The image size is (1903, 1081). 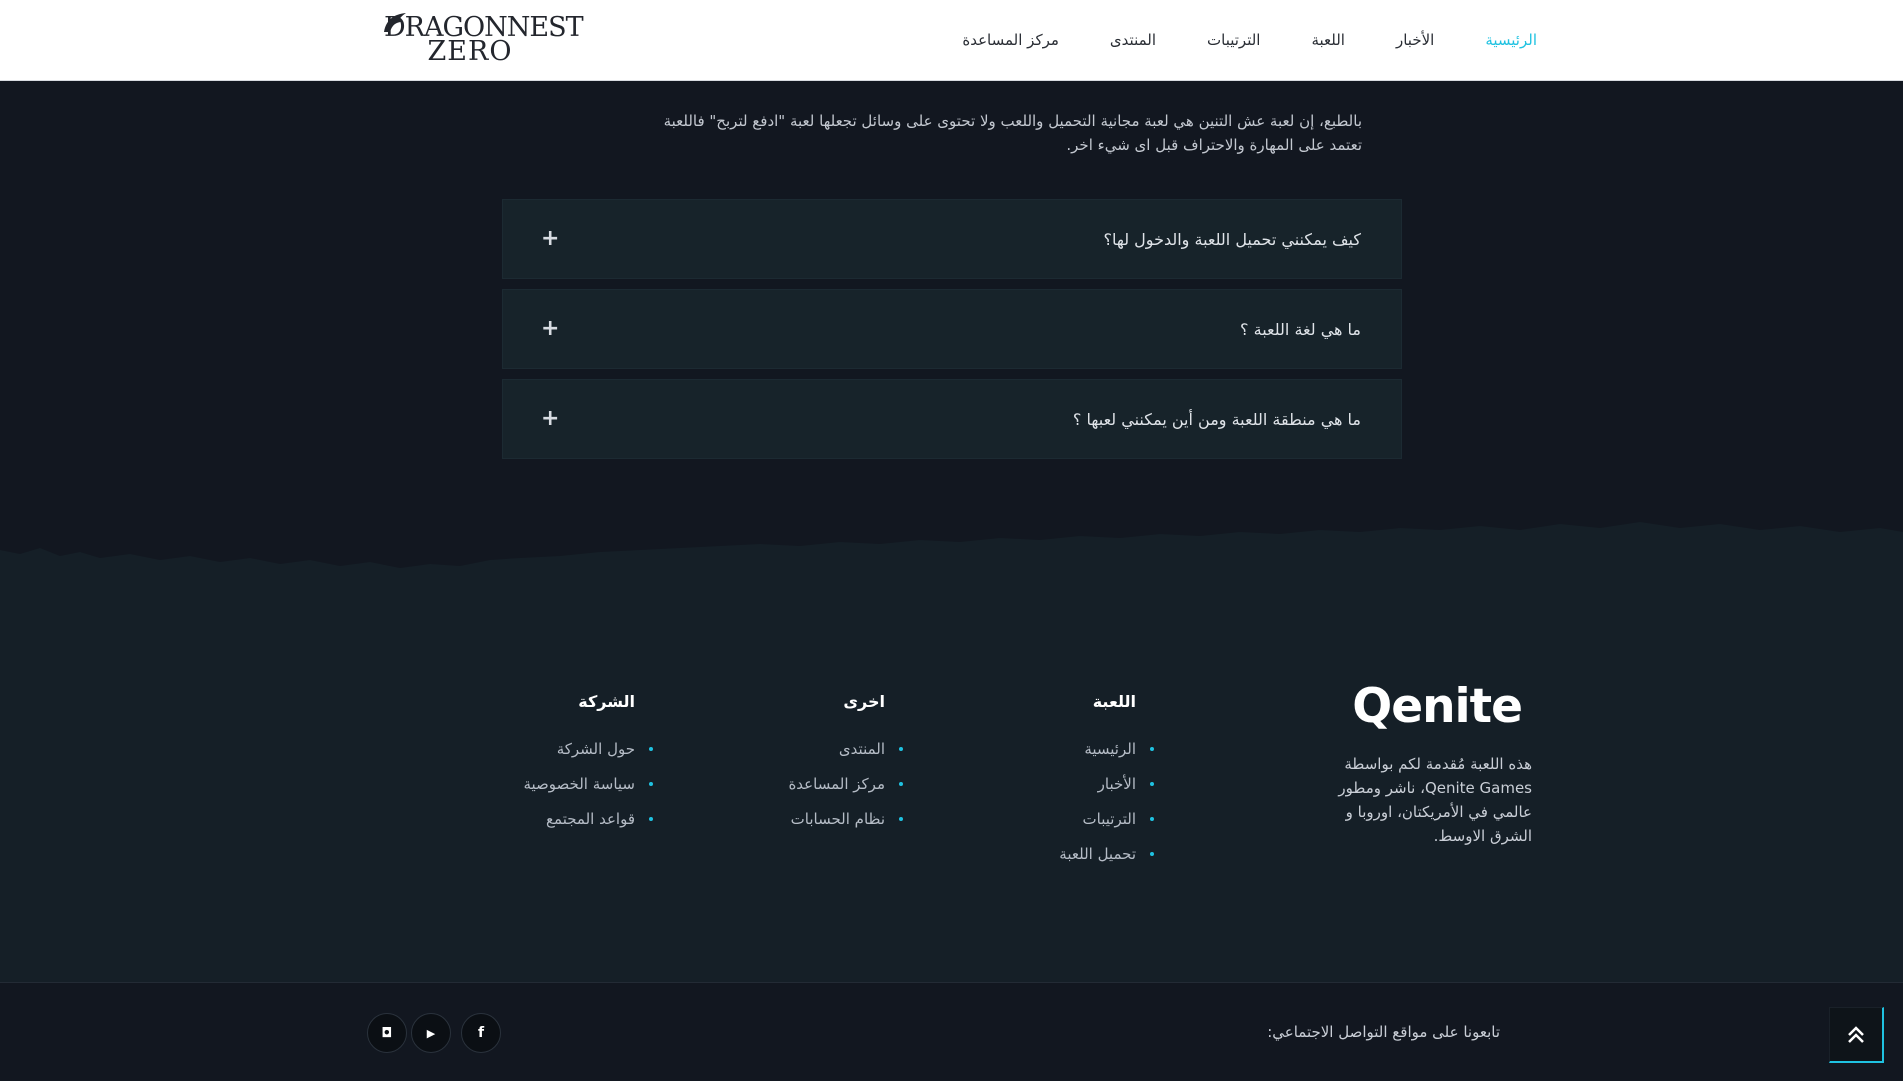 I want to click on facebook-icon: f, so click(x=481, y=1033).